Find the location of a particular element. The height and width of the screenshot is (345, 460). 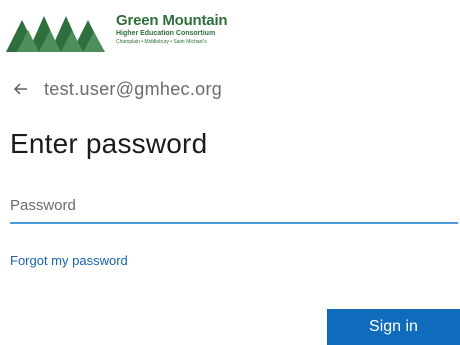

password-input is located at coordinates (234, 206).